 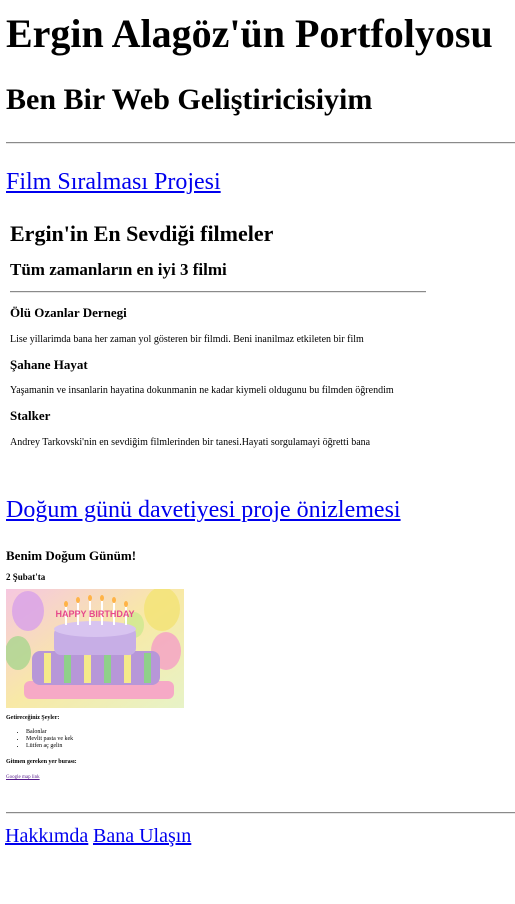 I want to click on location-title: Gitmen gereken yer burası:, so click(x=41, y=762).